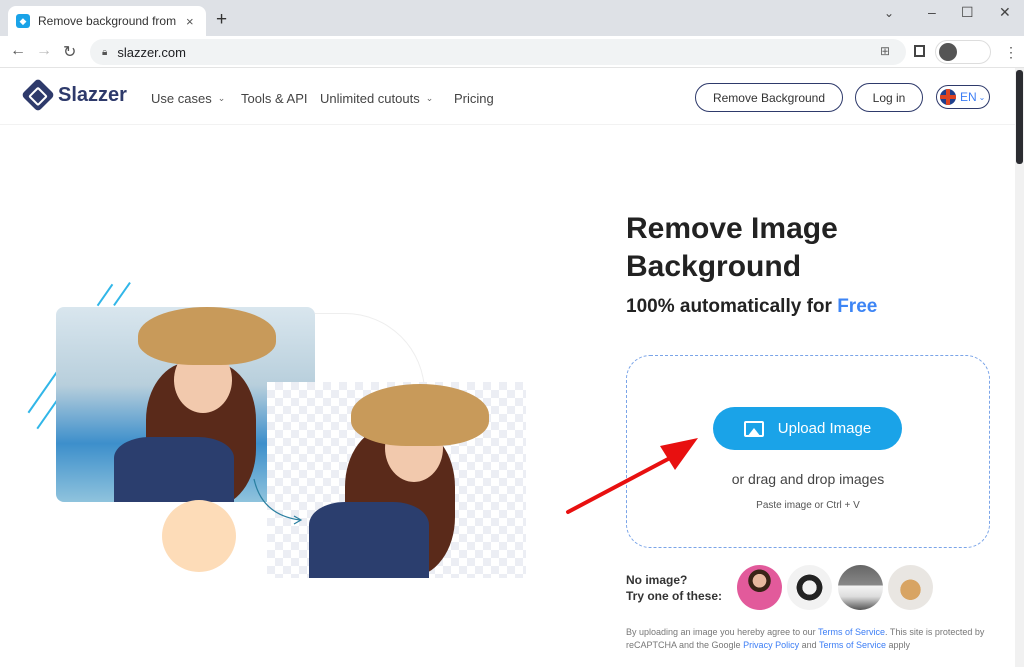 The height and width of the screenshot is (667, 1024). I want to click on url-text: slazzer.com, so click(151, 52).